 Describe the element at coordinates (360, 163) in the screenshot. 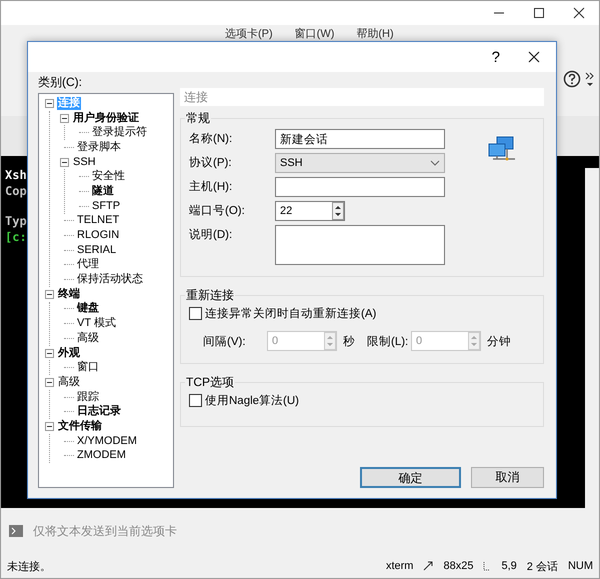

I see `protocol-dropdown: SSH` at that location.